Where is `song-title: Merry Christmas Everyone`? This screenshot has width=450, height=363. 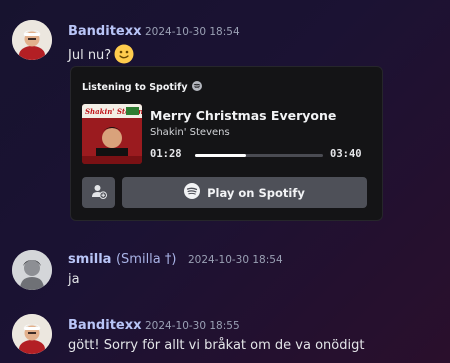
song-title: Merry Christmas Everyone is located at coordinates (243, 115).